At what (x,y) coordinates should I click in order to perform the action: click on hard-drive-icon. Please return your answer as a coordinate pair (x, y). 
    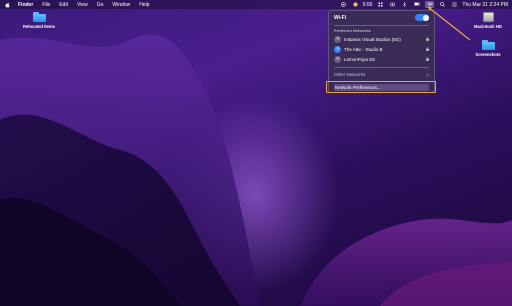
    Looking at the image, I should click on (488, 17).